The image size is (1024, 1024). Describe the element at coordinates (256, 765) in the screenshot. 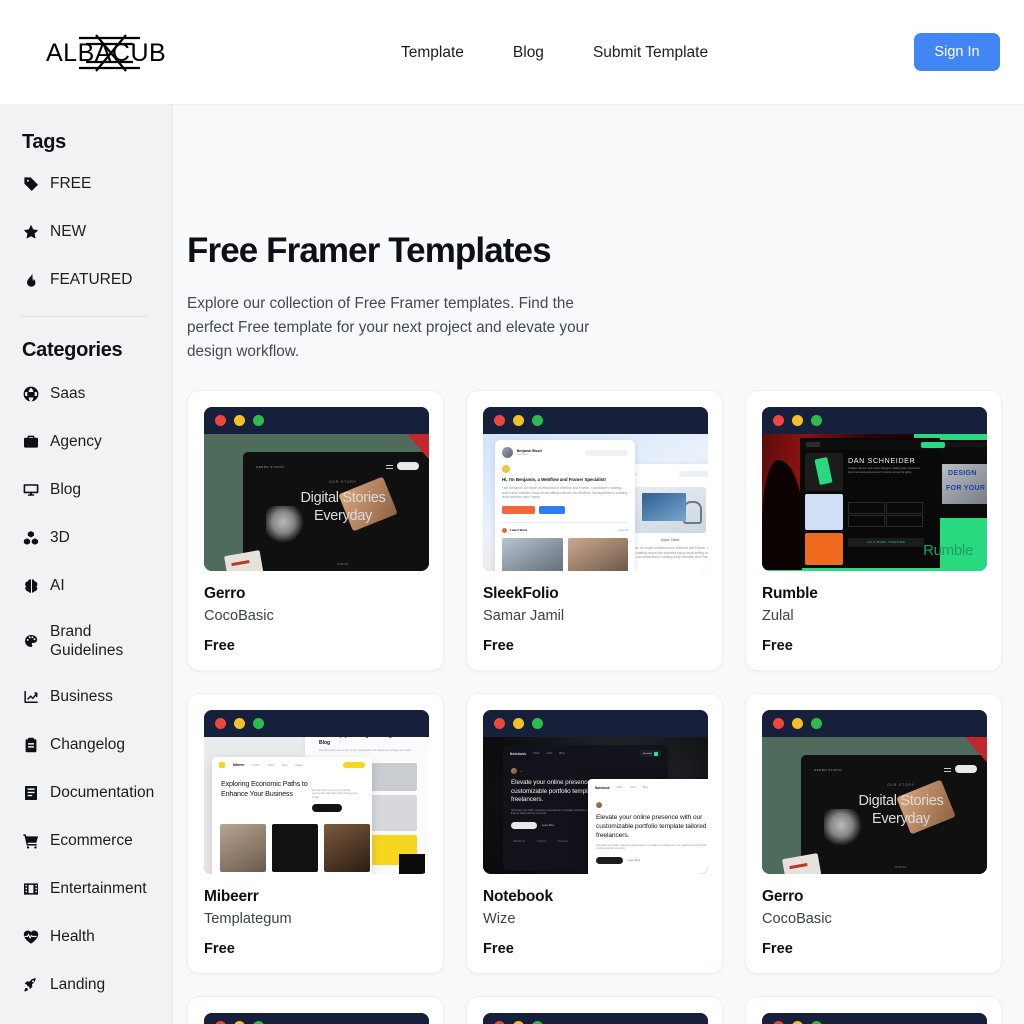

I see `preview-nav-1: Home` at that location.